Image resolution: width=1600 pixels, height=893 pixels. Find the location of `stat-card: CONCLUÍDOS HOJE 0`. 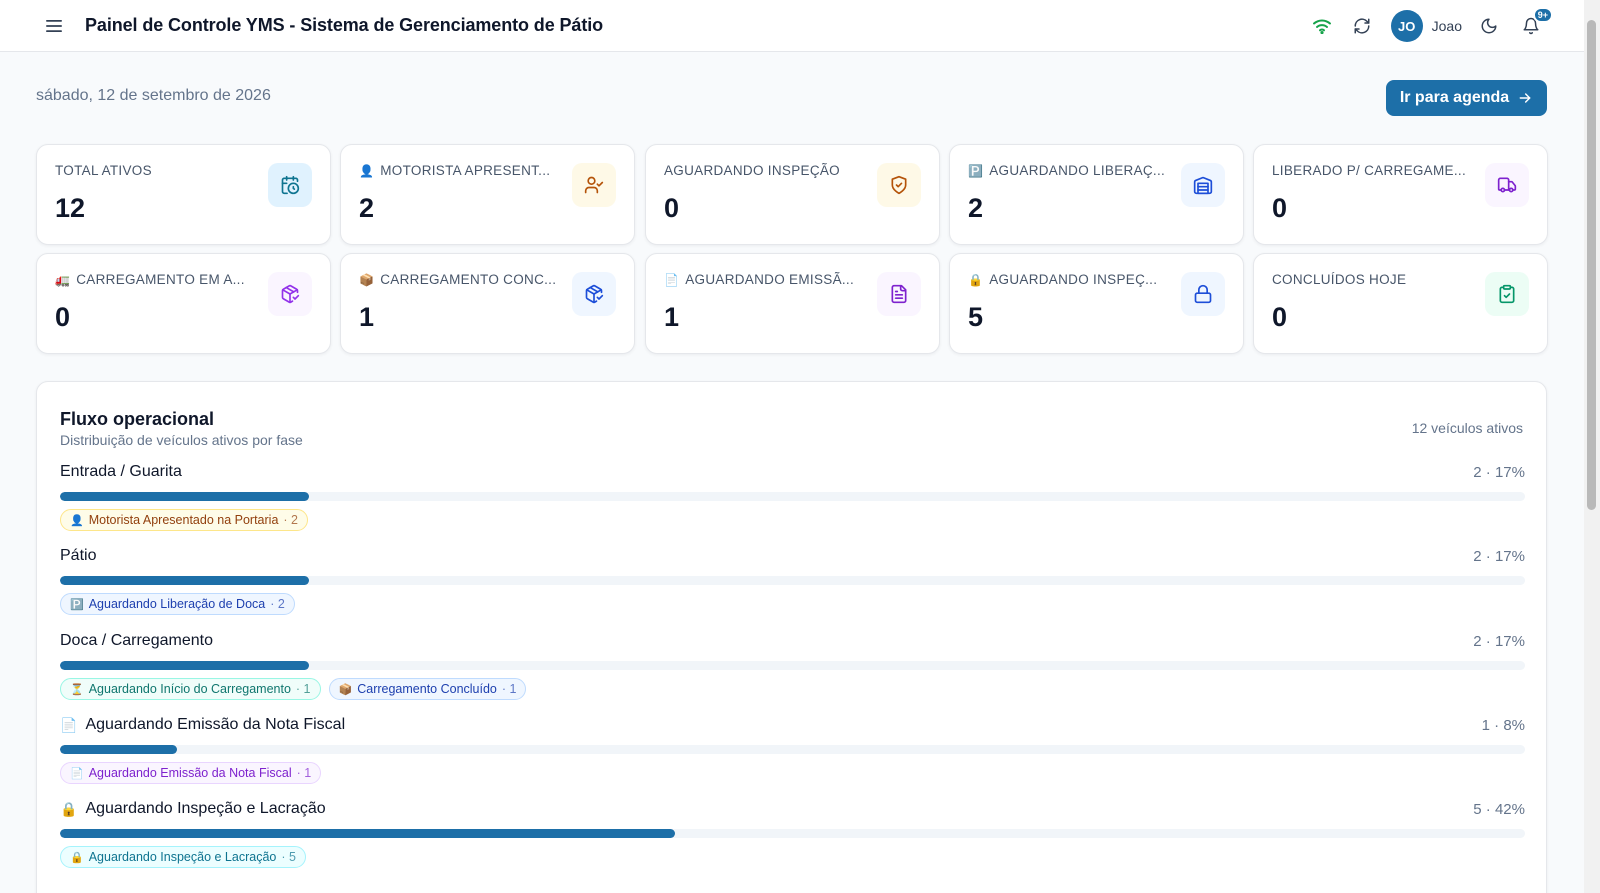

stat-card: CONCLUÍDOS HOJE 0 is located at coordinates (1400, 303).